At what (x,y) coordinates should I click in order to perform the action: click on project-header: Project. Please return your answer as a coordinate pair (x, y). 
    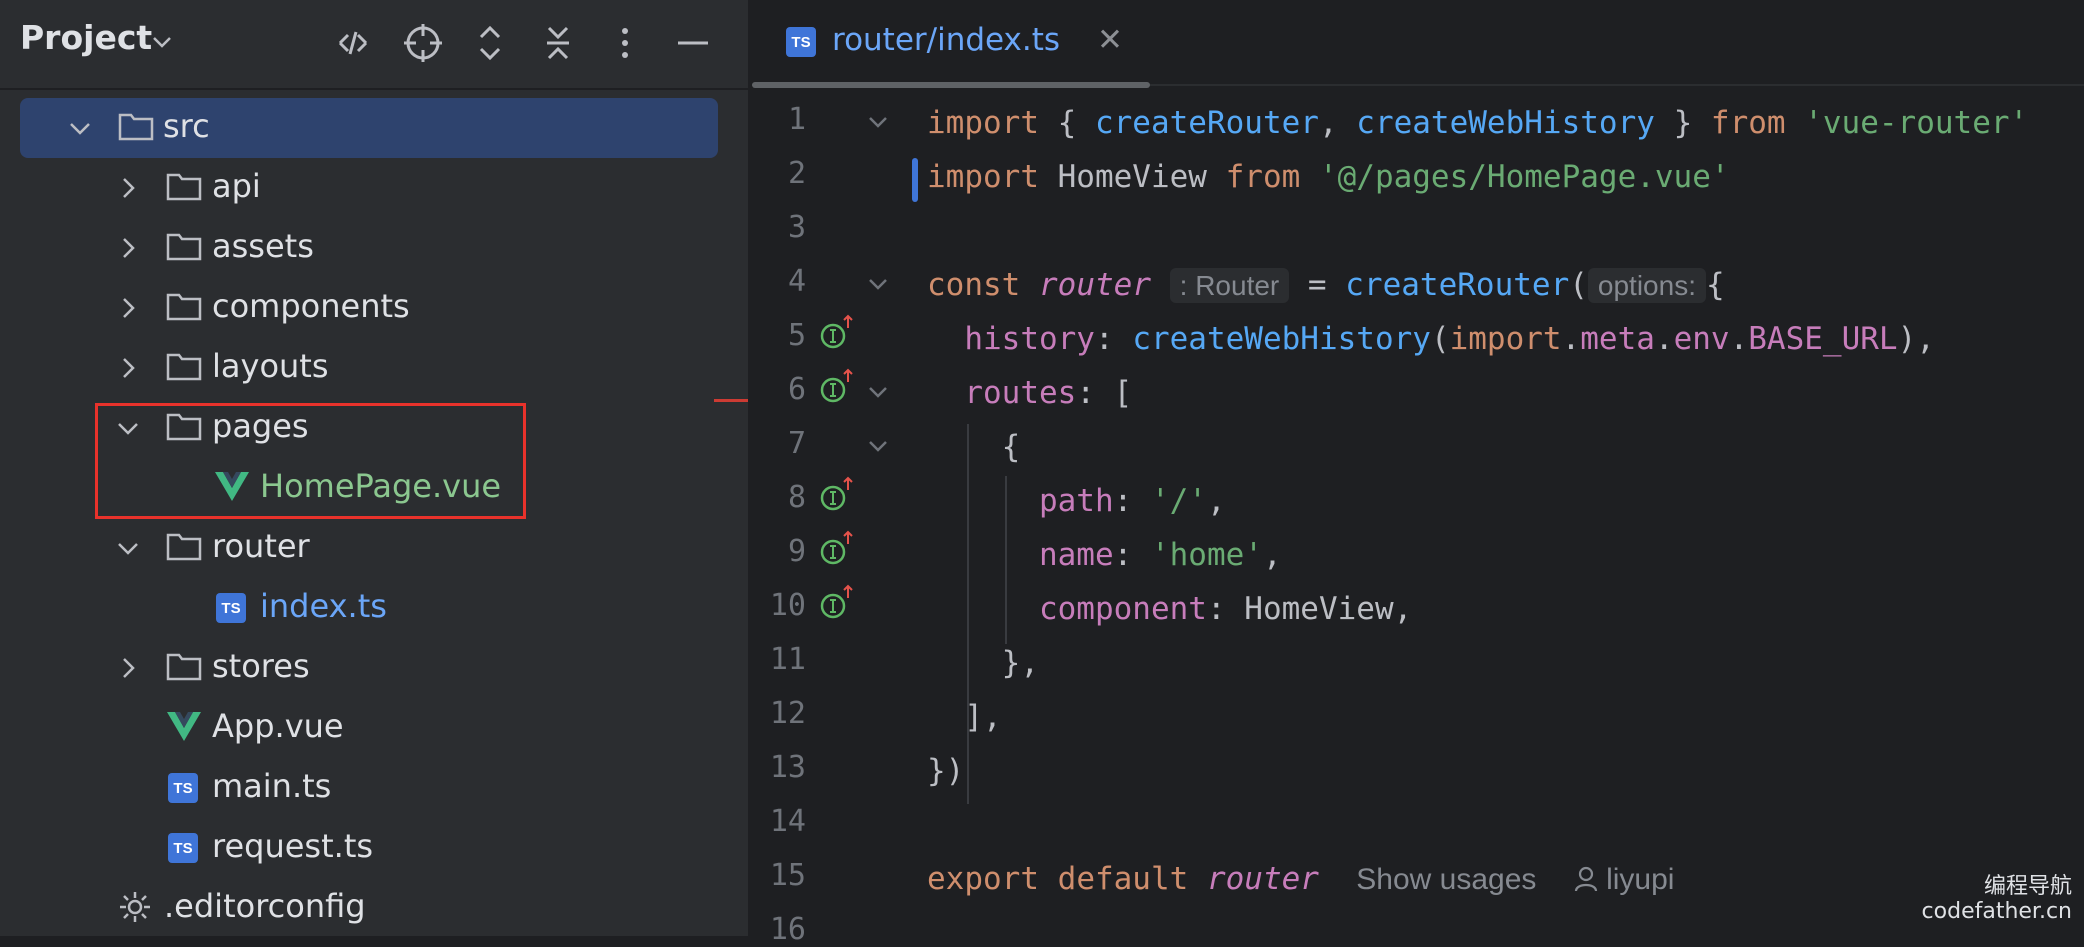
    Looking at the image, I should click on (374, 45).